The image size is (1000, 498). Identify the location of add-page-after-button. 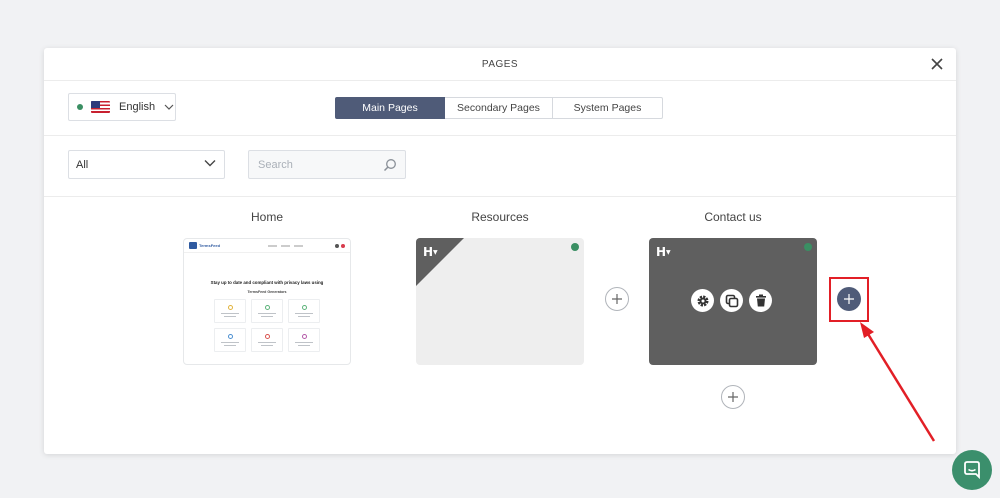
(849, 299).